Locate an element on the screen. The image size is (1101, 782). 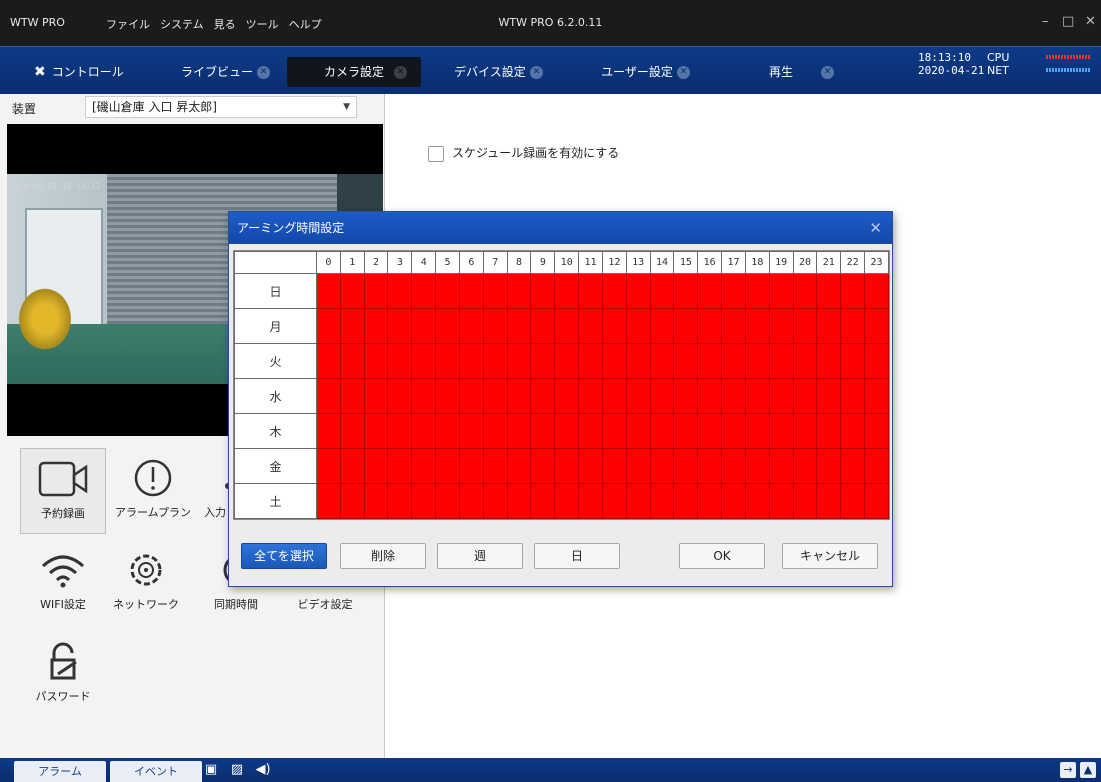
tab-live-view: ライブビュー ✕ is located at coordinates (217, 72).